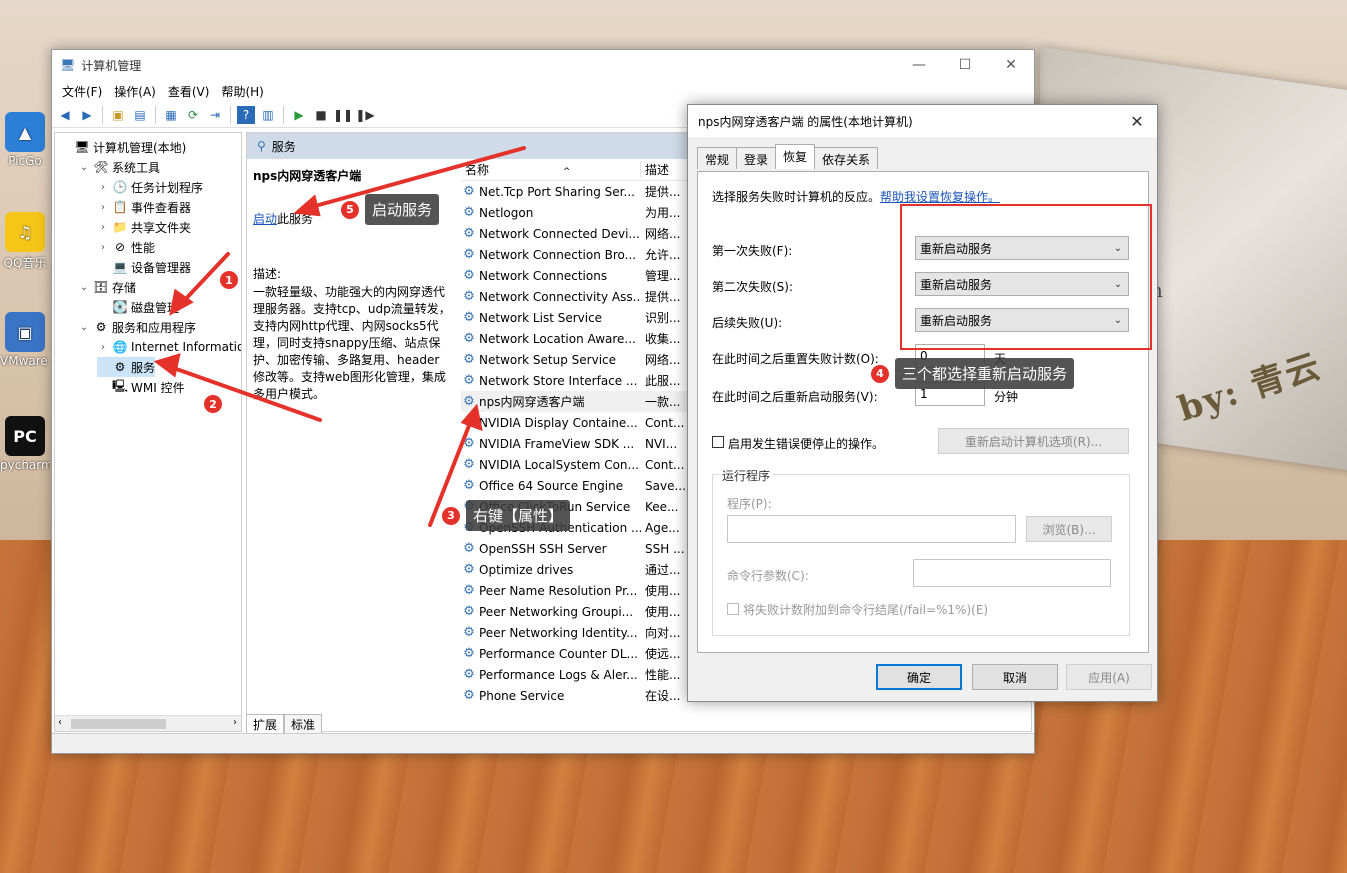 Image resolution: width=1347 pixels, height=873 pixels. Describe the element at coordinates (543, 91) in the screenshot. I see `menu-bar: 文件(F) 操作(A) 查看(V) 帮助(H)` at that location.